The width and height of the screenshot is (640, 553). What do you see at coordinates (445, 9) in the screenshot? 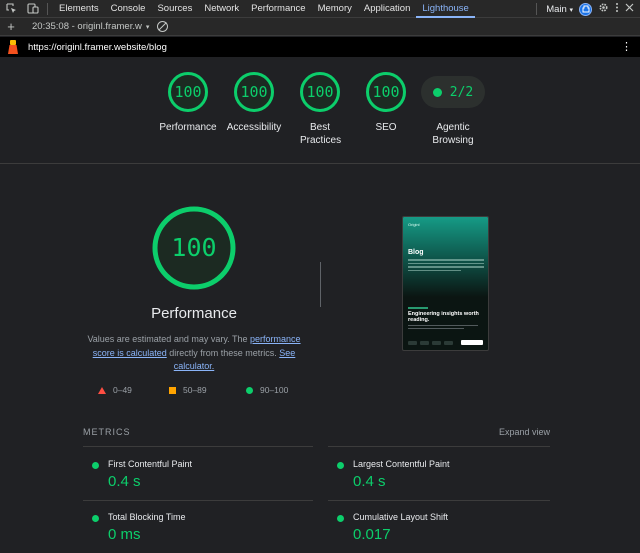
I see `tab-lighthouse: Lighthouse` at bounding box center [445, 9].